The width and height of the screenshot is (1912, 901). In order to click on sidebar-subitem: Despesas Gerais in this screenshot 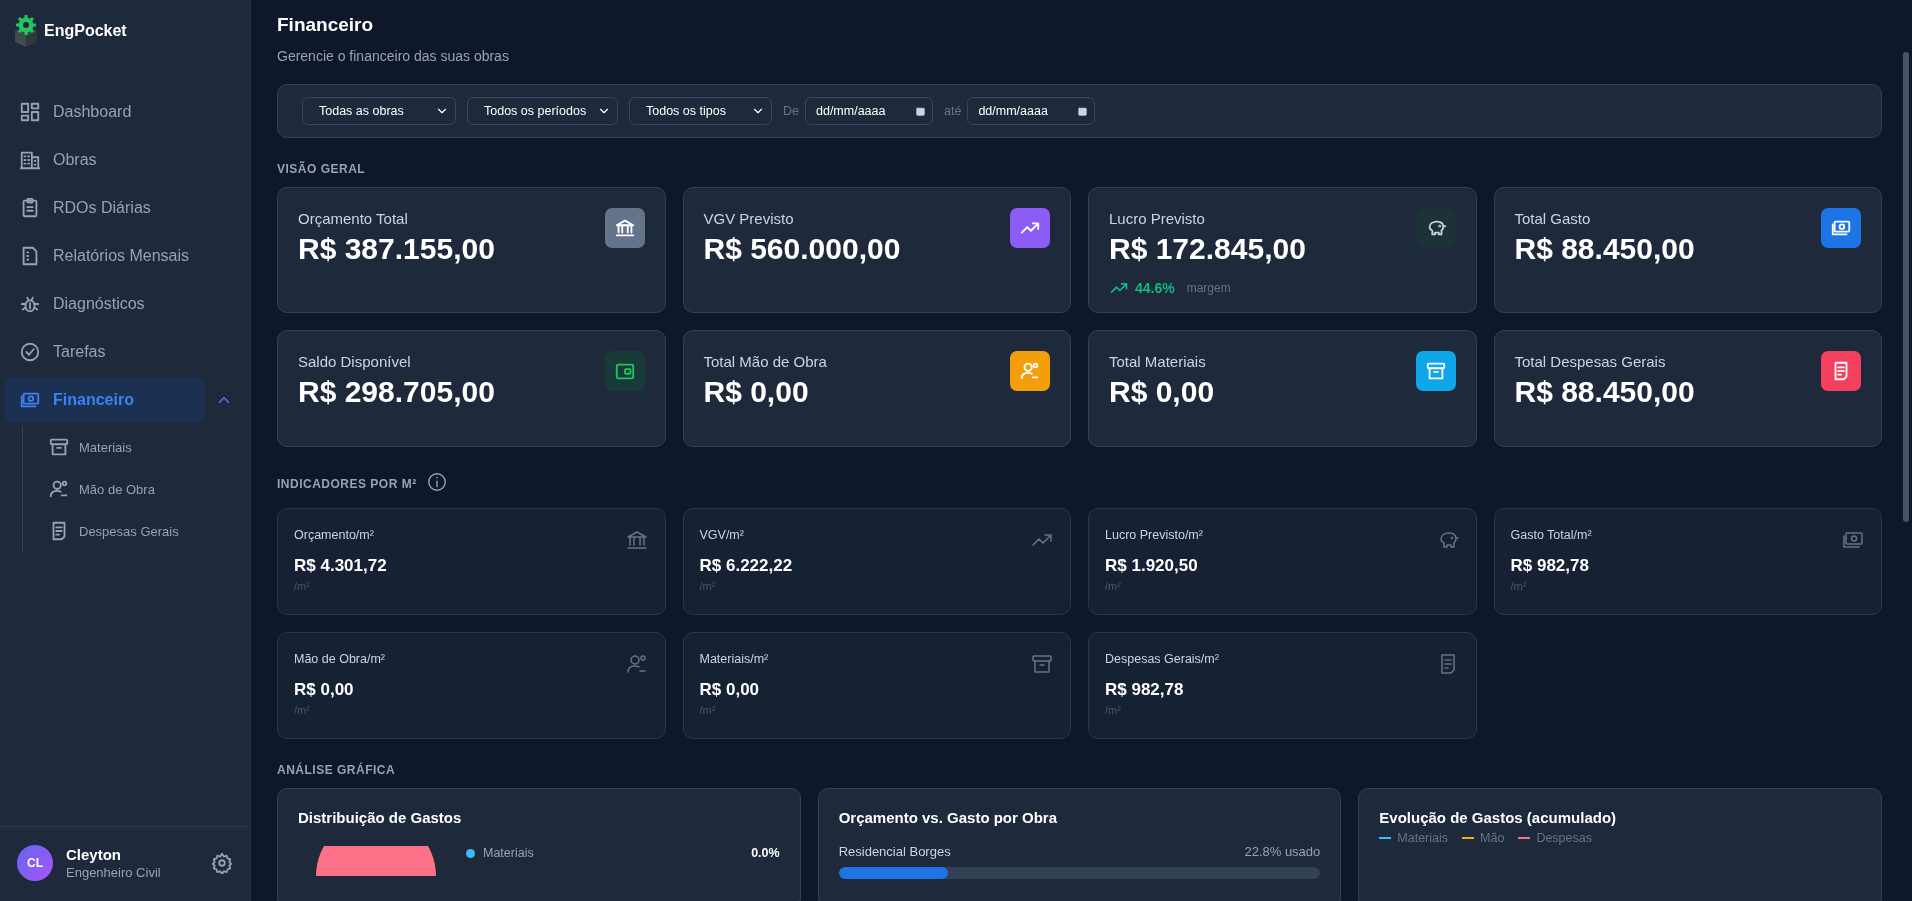, I will do `click(146, 531)`.